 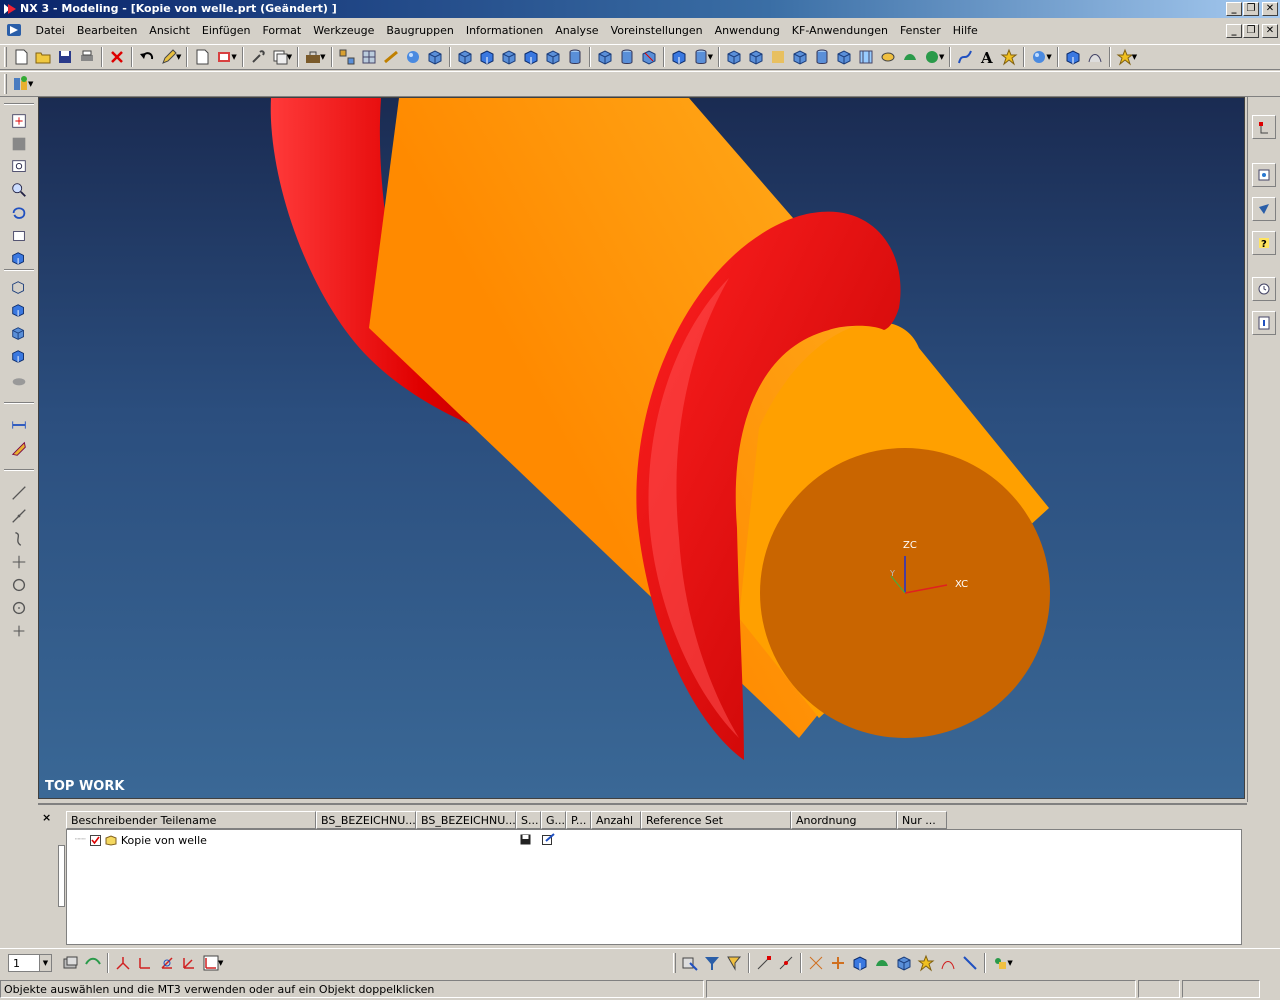 What do you see at coordinates (19, 144) in the screenshot?
I see `shaded-view-icon` at bounding box center [19, 144].